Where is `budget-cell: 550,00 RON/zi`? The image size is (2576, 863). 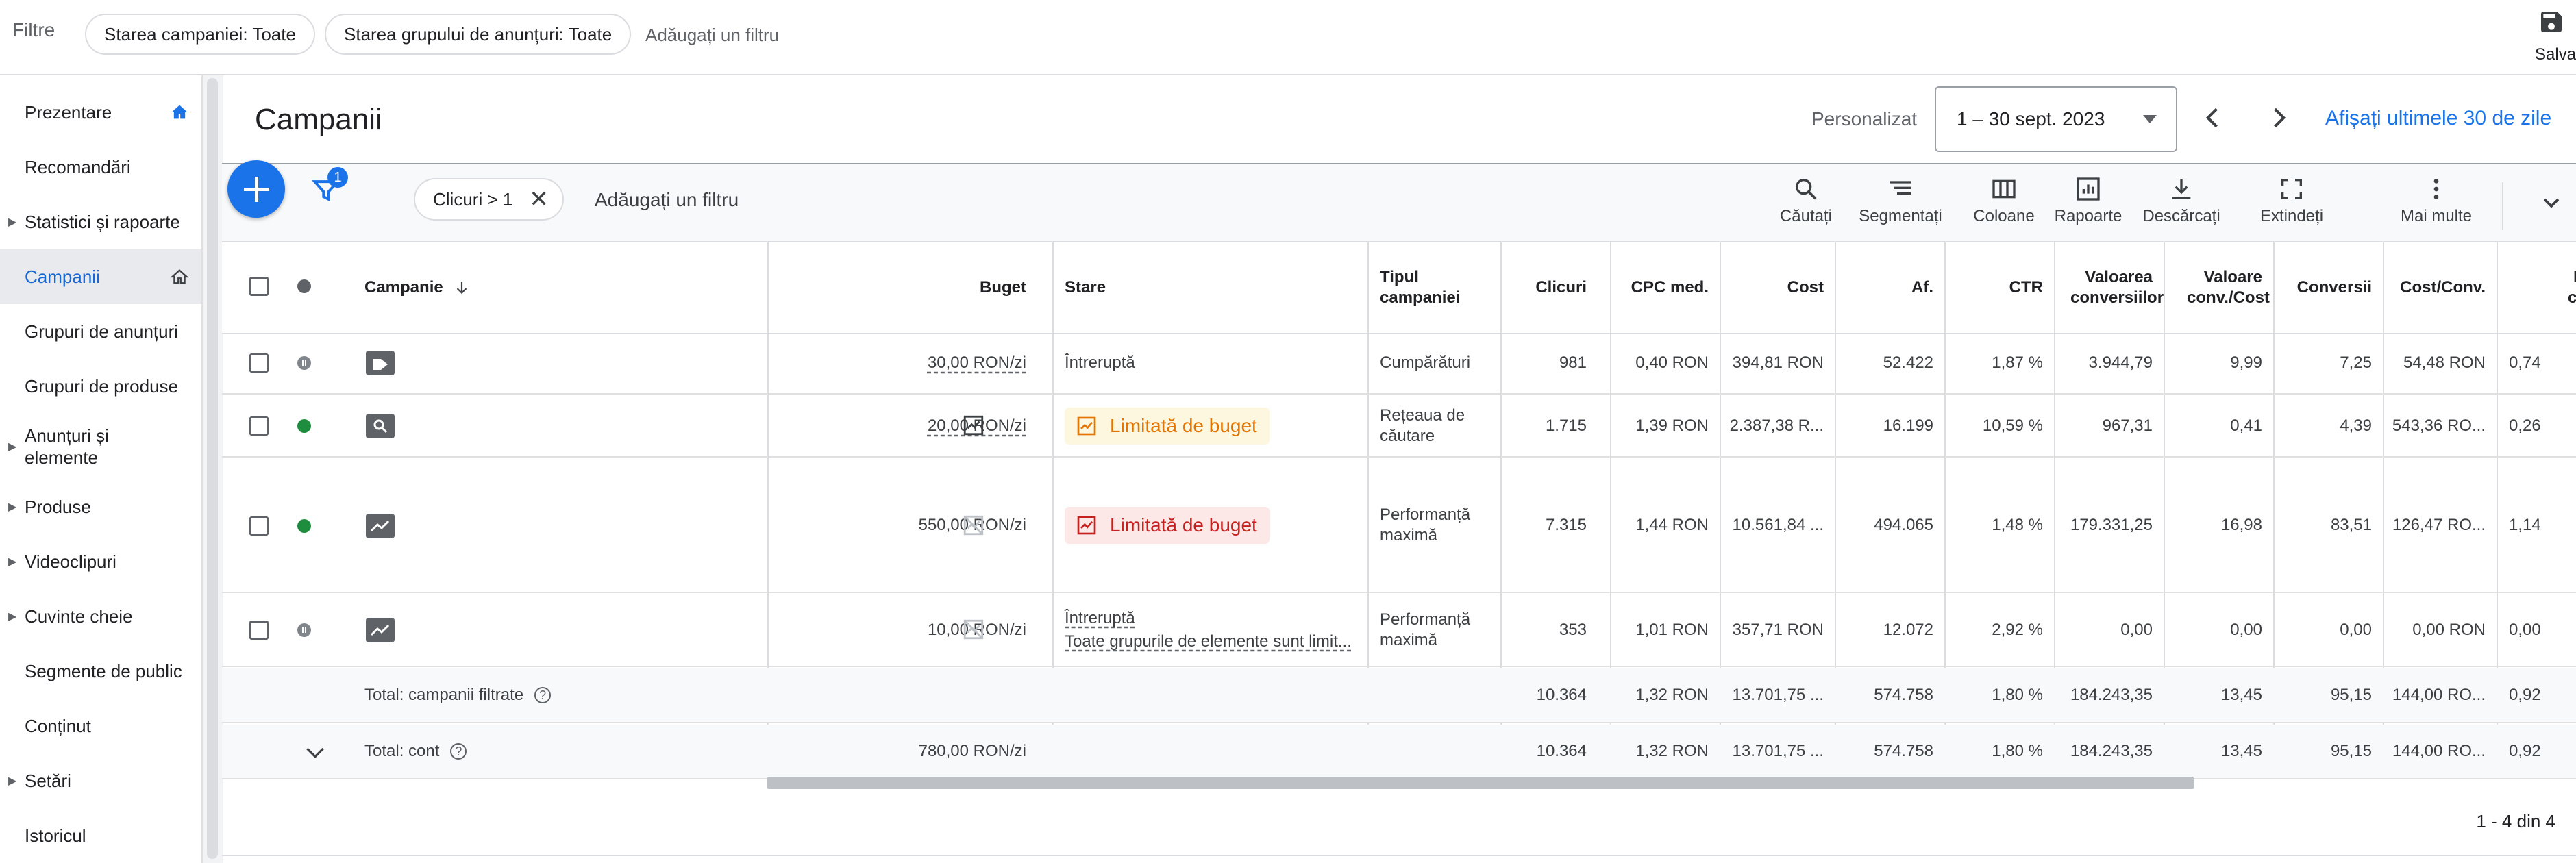
budget-cell: 550,00 RON/zi is located at coordinates (906, 525).